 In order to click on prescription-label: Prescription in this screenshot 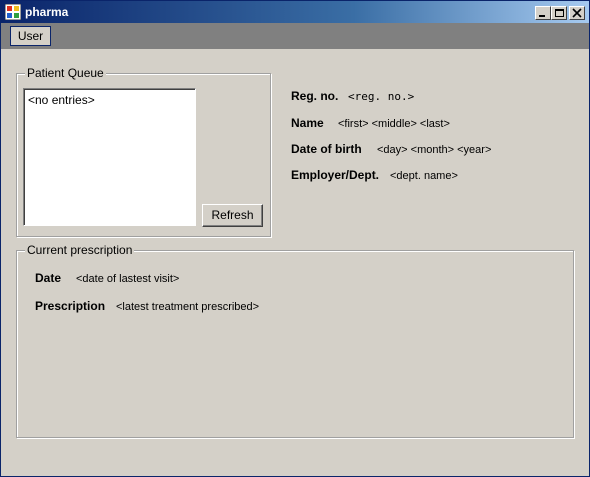, I will do `click(70, 306)`.